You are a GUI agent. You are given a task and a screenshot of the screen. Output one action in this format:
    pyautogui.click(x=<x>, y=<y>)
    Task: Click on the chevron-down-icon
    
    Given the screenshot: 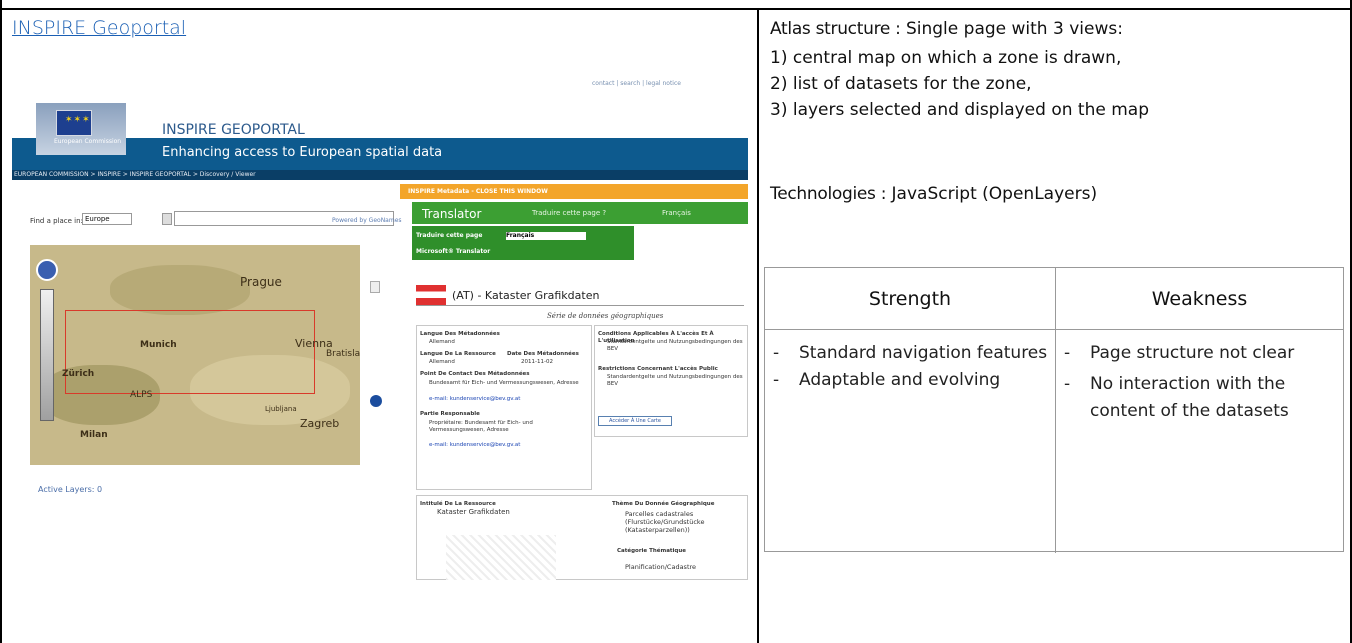 What is the action you would take?
    pyautogui.click(x=167, y=219)
    